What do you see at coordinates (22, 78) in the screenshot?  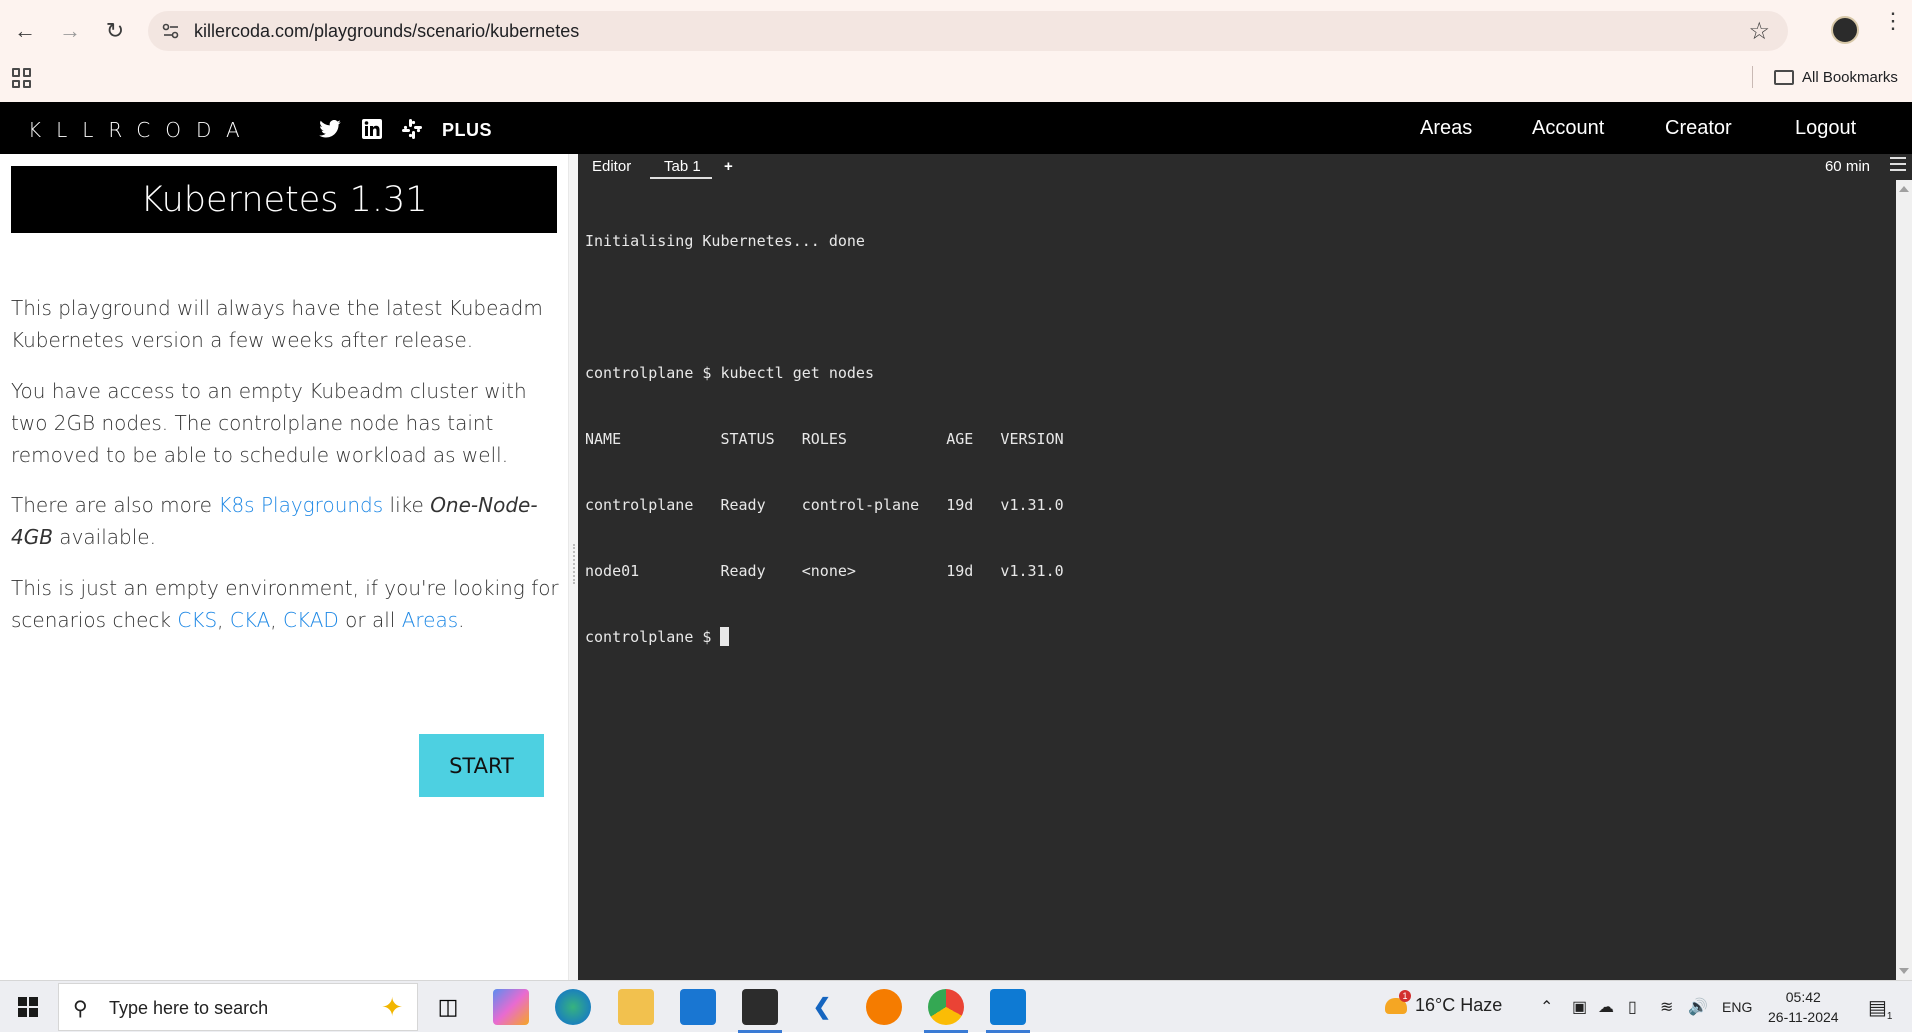 I see `apps-grid-icon` at bounding box center [22, 78].